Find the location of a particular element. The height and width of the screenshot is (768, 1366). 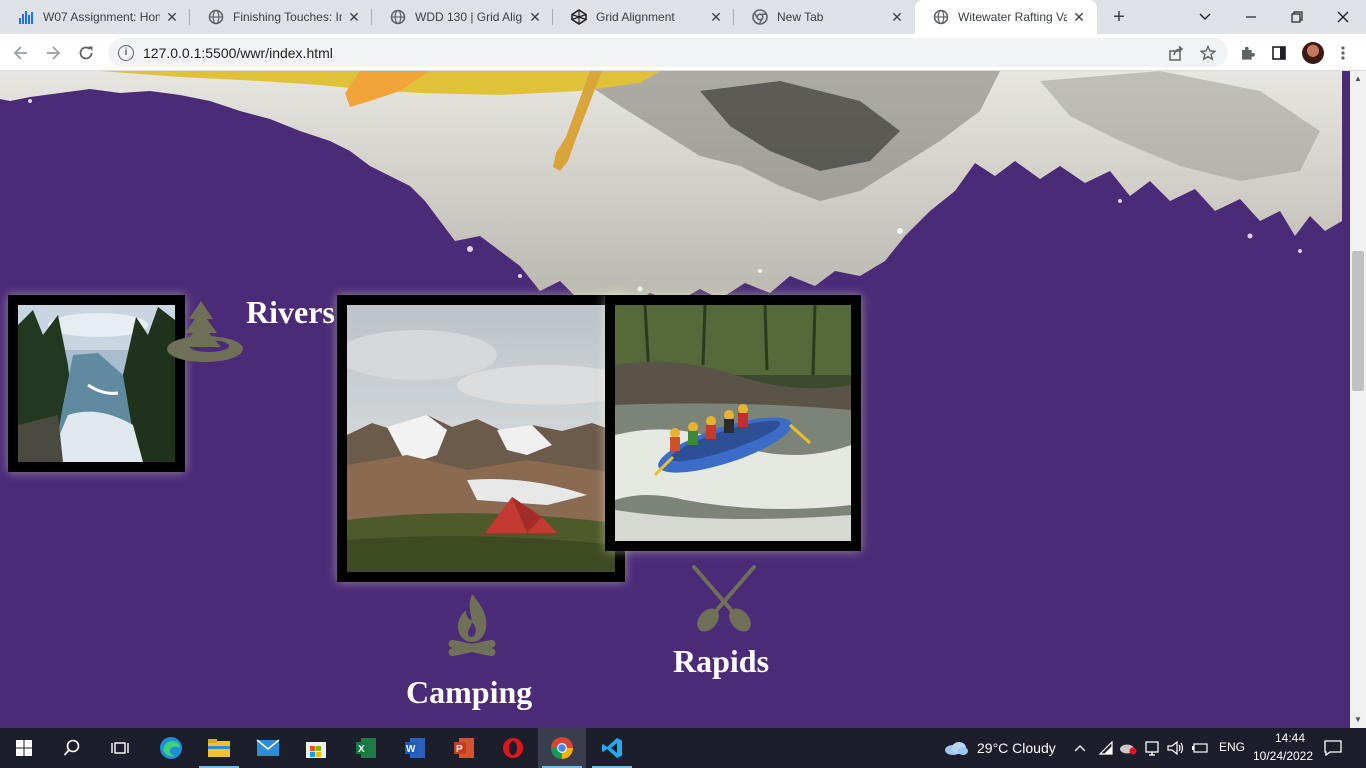

menu-kebab-icon is located at coordinates (1343, 53).